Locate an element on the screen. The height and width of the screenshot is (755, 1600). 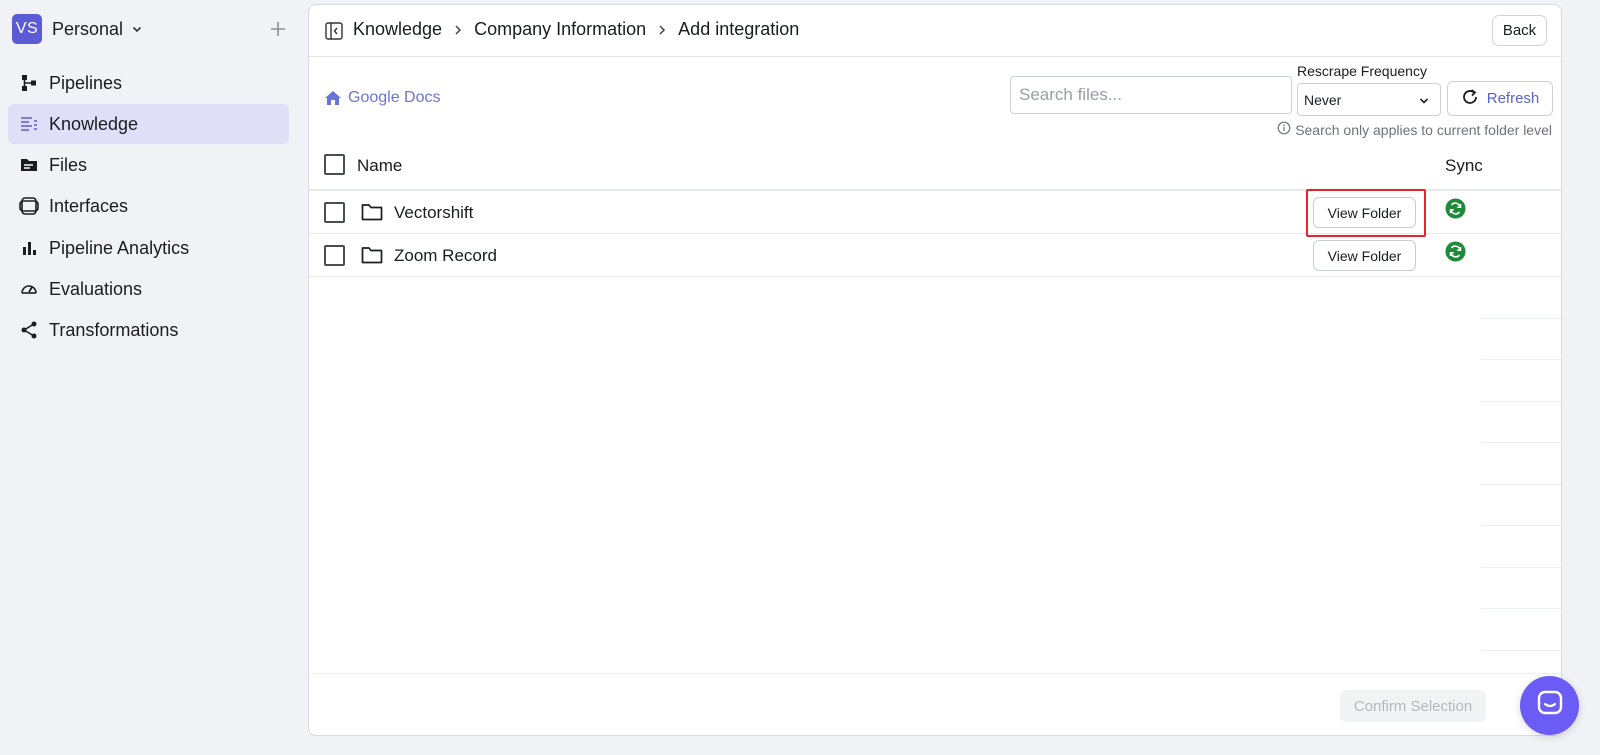
sidebar-collapse-icon is located at coordinates (334, 31).